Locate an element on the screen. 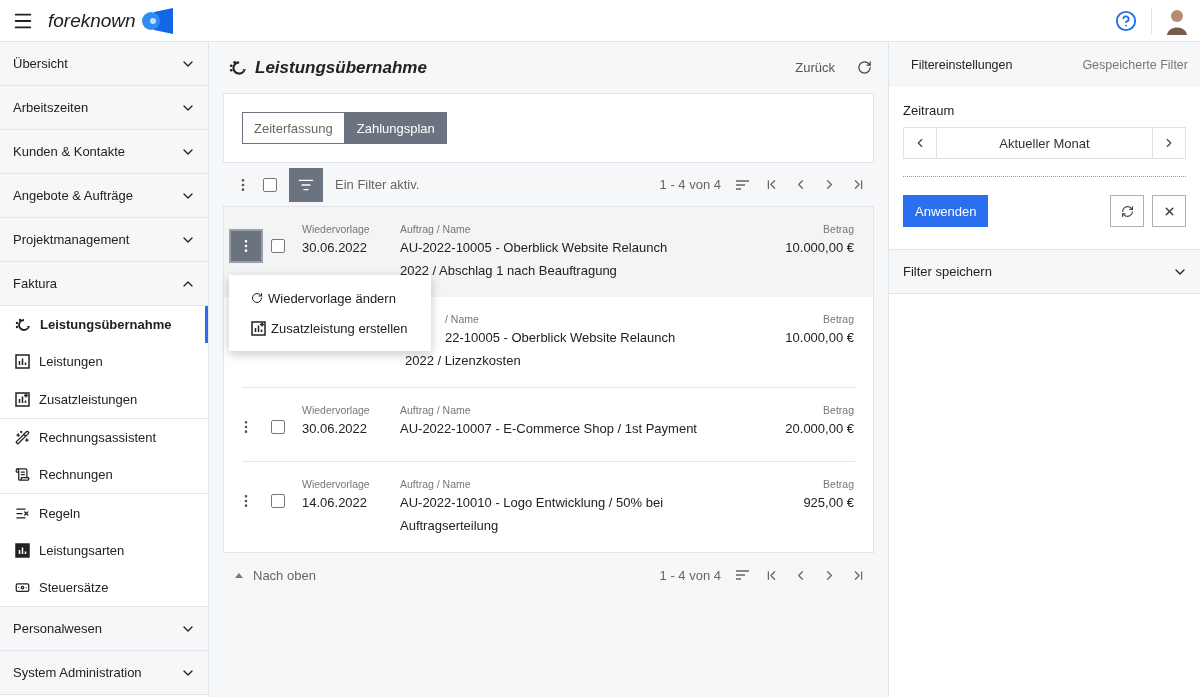 Image resolution: width=1200 pixels, height=697 pixels. back-to-top-link: Nach oben is located at coordinates (275, 575).